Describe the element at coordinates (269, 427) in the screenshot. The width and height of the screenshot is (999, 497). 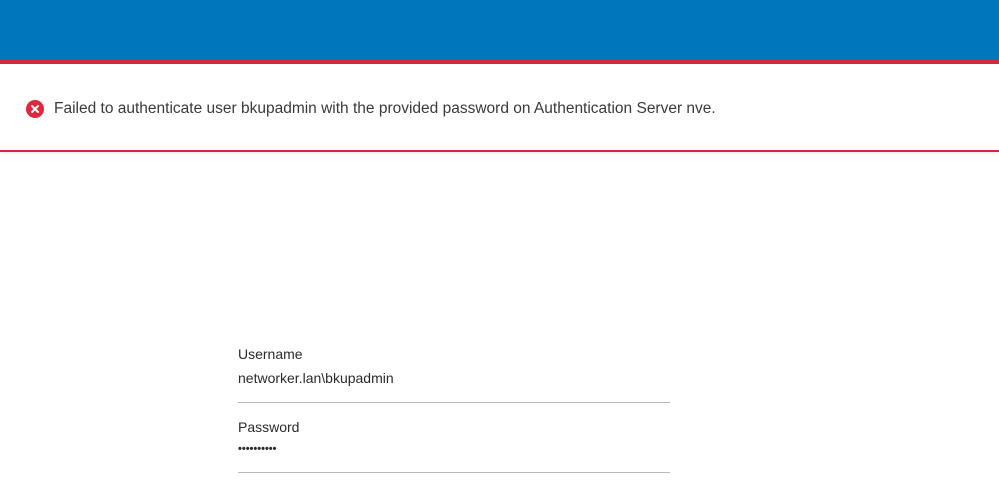
I see `password-label: Password` at that location.